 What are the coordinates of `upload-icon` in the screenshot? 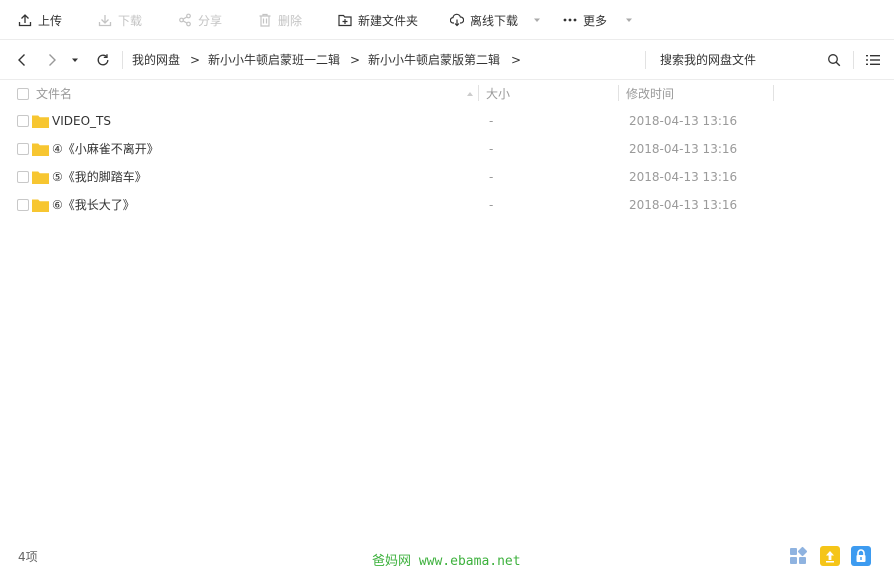 It's located at (25, 20).